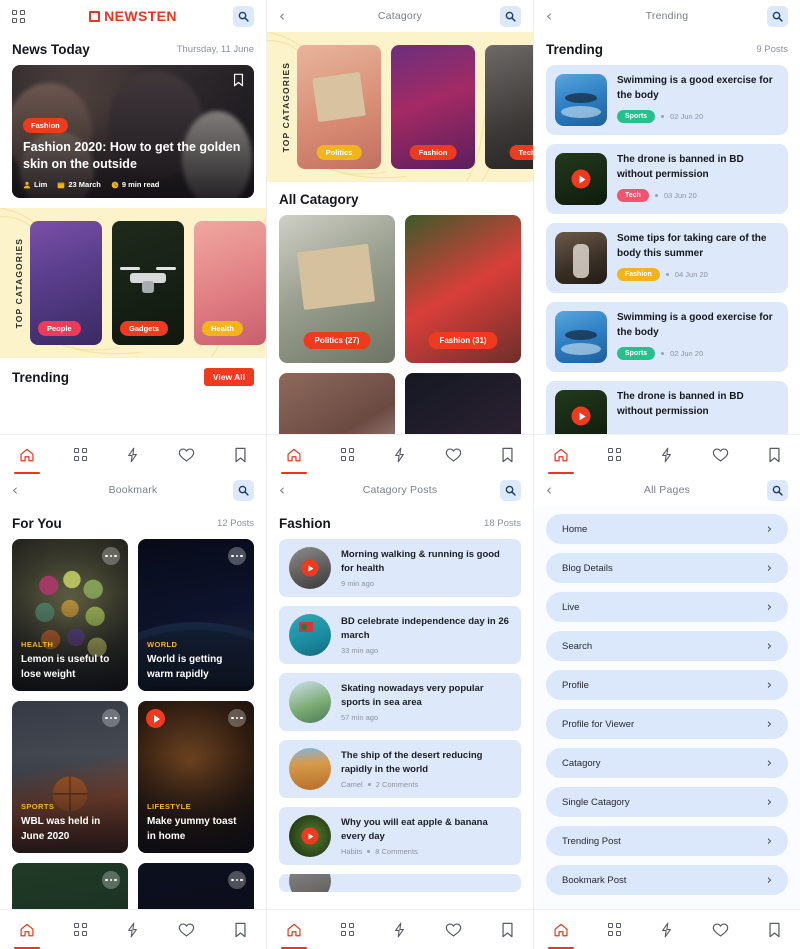 The width and height of the screenshot is (800, 949). Describe the element at coordinates (667, 724) in the screenshot. I see `page-link-profile-for-viewer: Profile for Viewer ›` at that location.